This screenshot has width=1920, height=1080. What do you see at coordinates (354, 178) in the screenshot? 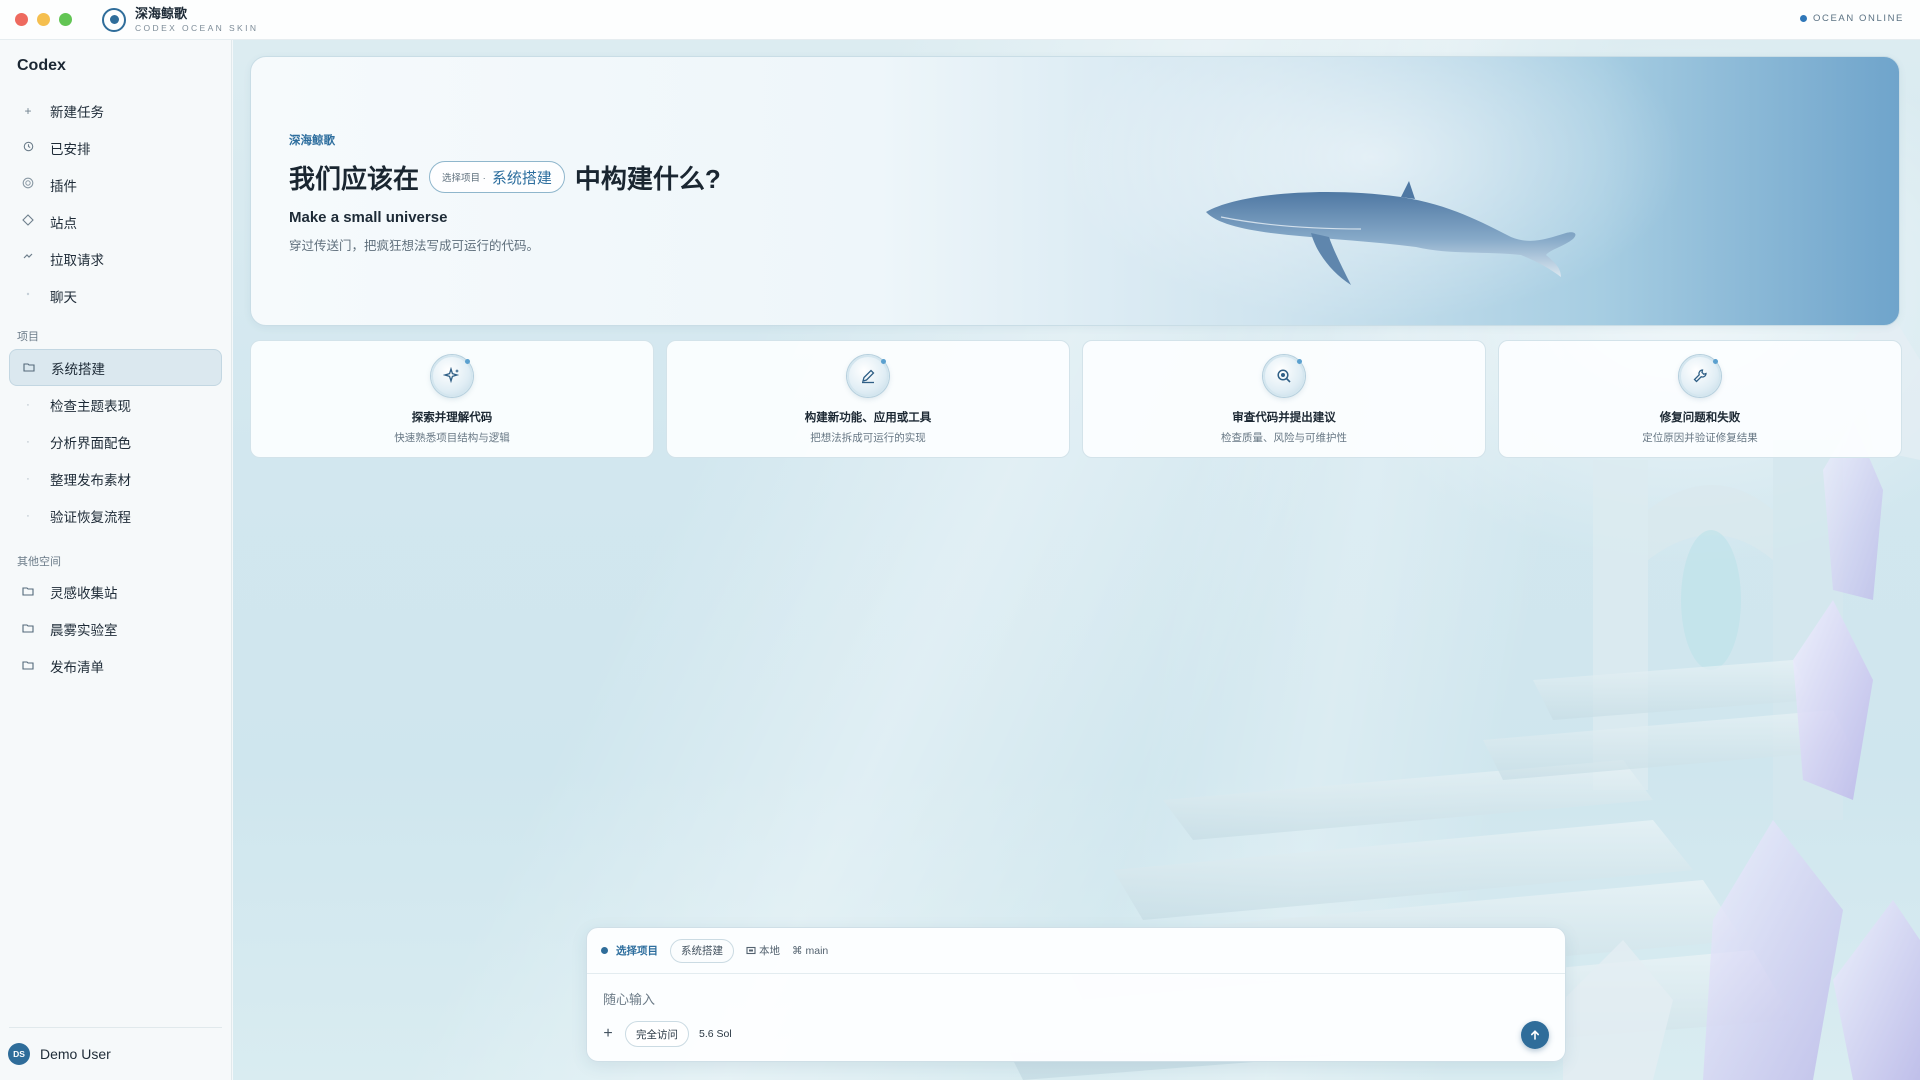
I see `hero-title-prefix: 我们应该在` at bounding box center [354, 178].